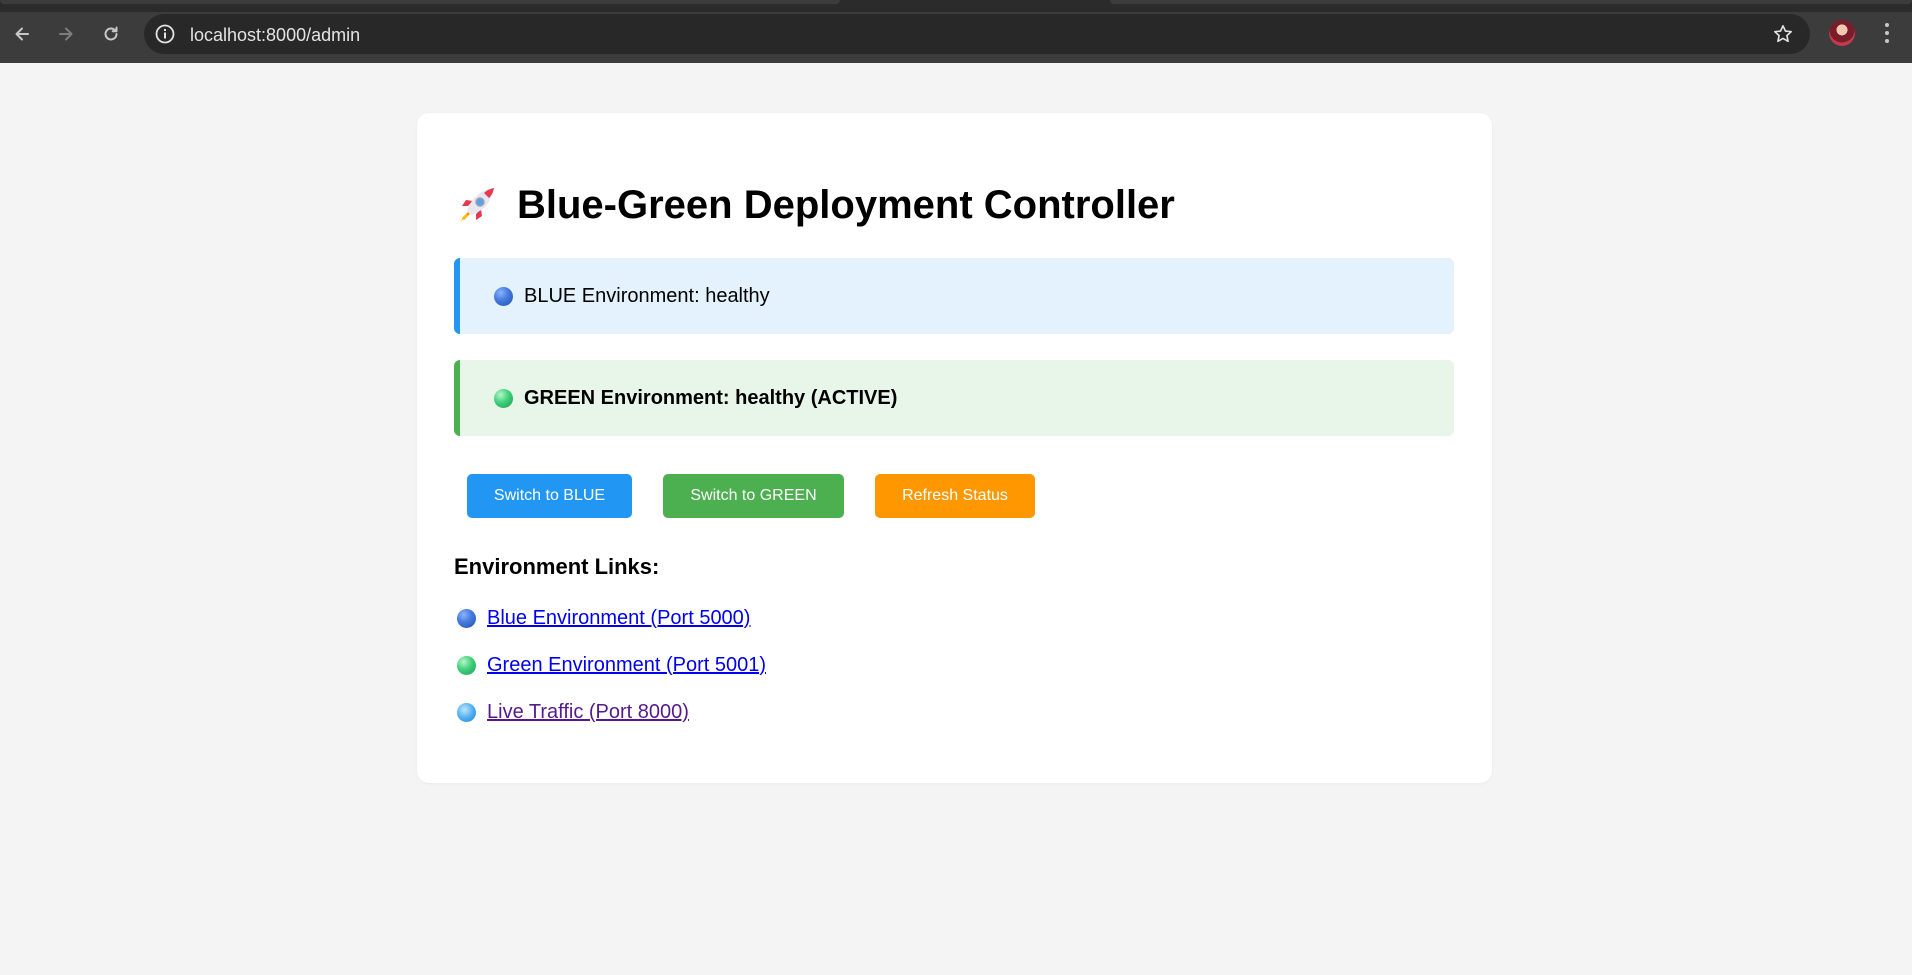 This screenshot has width=1912, height=975. I want to click on bookmark-star-icon, so click(1783, 34).